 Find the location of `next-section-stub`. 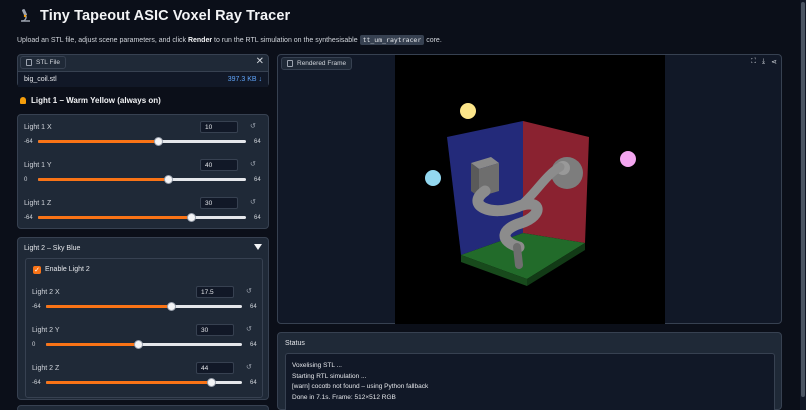

next-section-stub is located at coordinates (143, 407).